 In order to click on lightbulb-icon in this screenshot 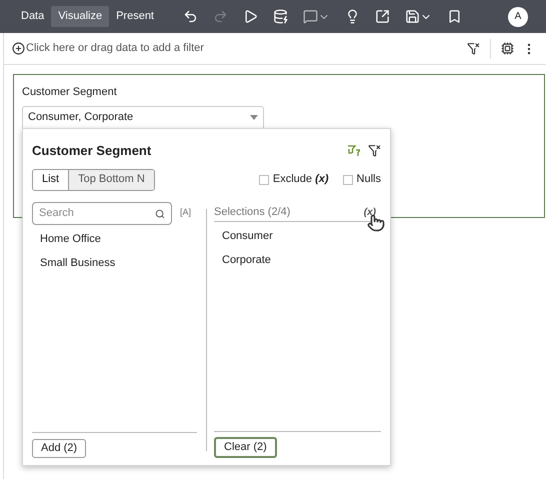, I will do `click(352, 16)`.